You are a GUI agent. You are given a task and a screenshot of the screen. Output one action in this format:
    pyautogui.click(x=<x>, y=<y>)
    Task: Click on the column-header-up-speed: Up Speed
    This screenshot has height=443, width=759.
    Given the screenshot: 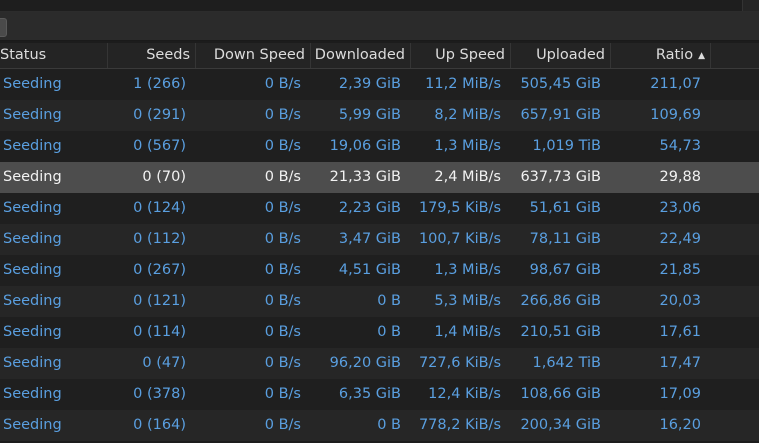 What is the action you would take?
    pyautogui.click(x=461, y=55)
    